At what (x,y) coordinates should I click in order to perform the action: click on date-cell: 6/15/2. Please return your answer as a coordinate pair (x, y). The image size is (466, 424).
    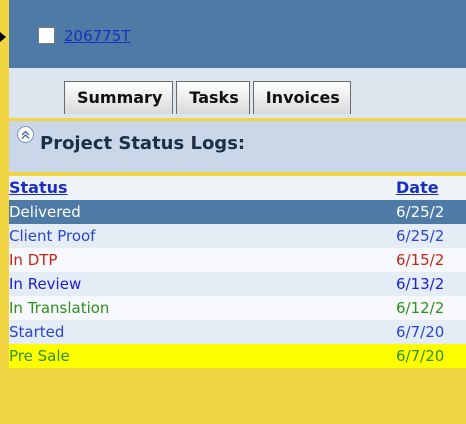
    Looking at the image, I should click on (420, 260).